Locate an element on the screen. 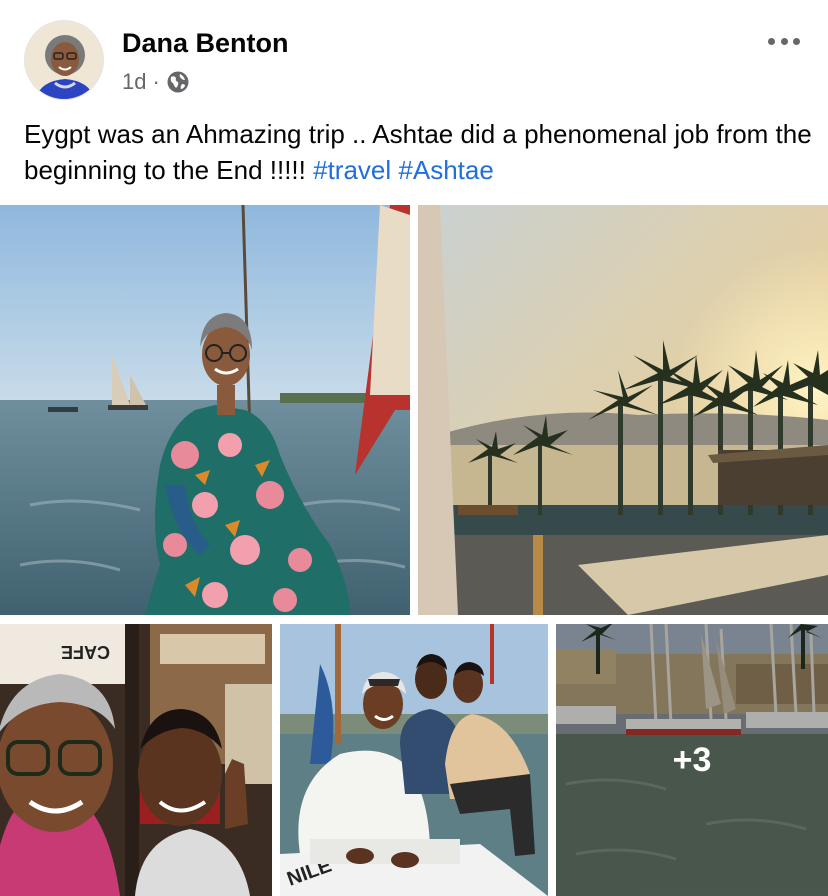 This screenshot has width=828, height=896. author-name: Dana Benton is located at coordinates (205, 43).